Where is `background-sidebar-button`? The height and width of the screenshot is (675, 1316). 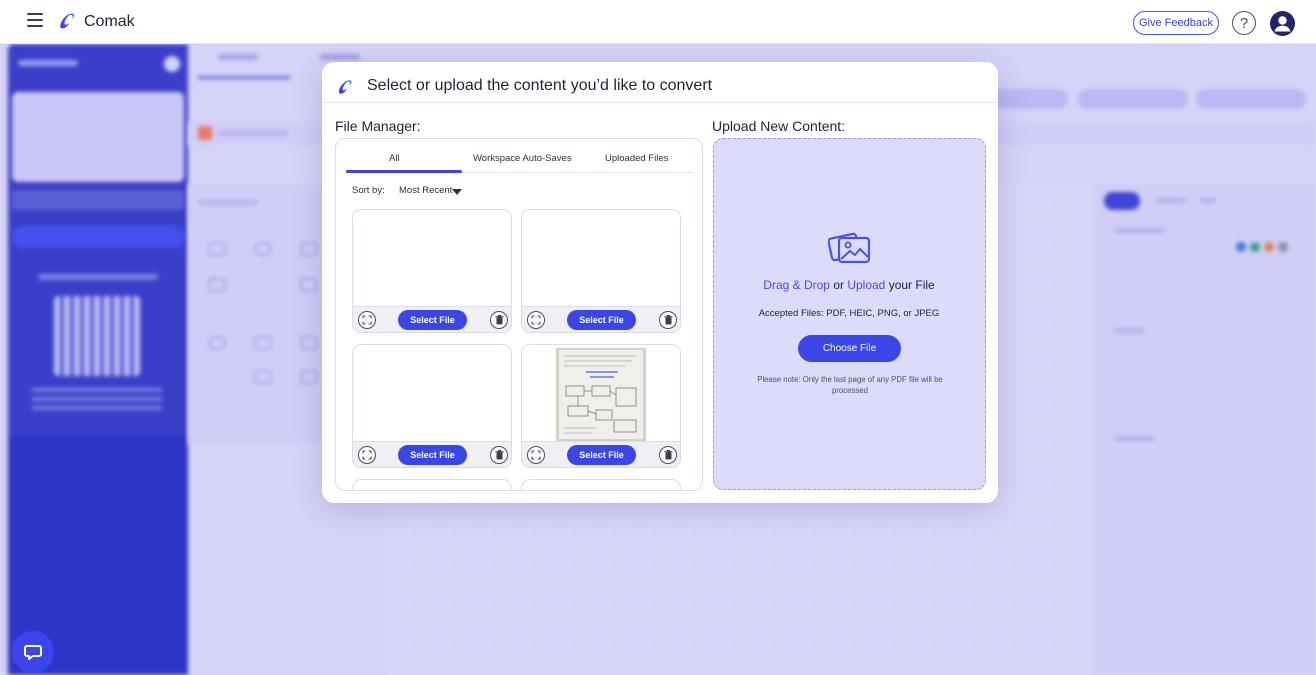
background-sidebar-button is located at coordinates (98, 237).